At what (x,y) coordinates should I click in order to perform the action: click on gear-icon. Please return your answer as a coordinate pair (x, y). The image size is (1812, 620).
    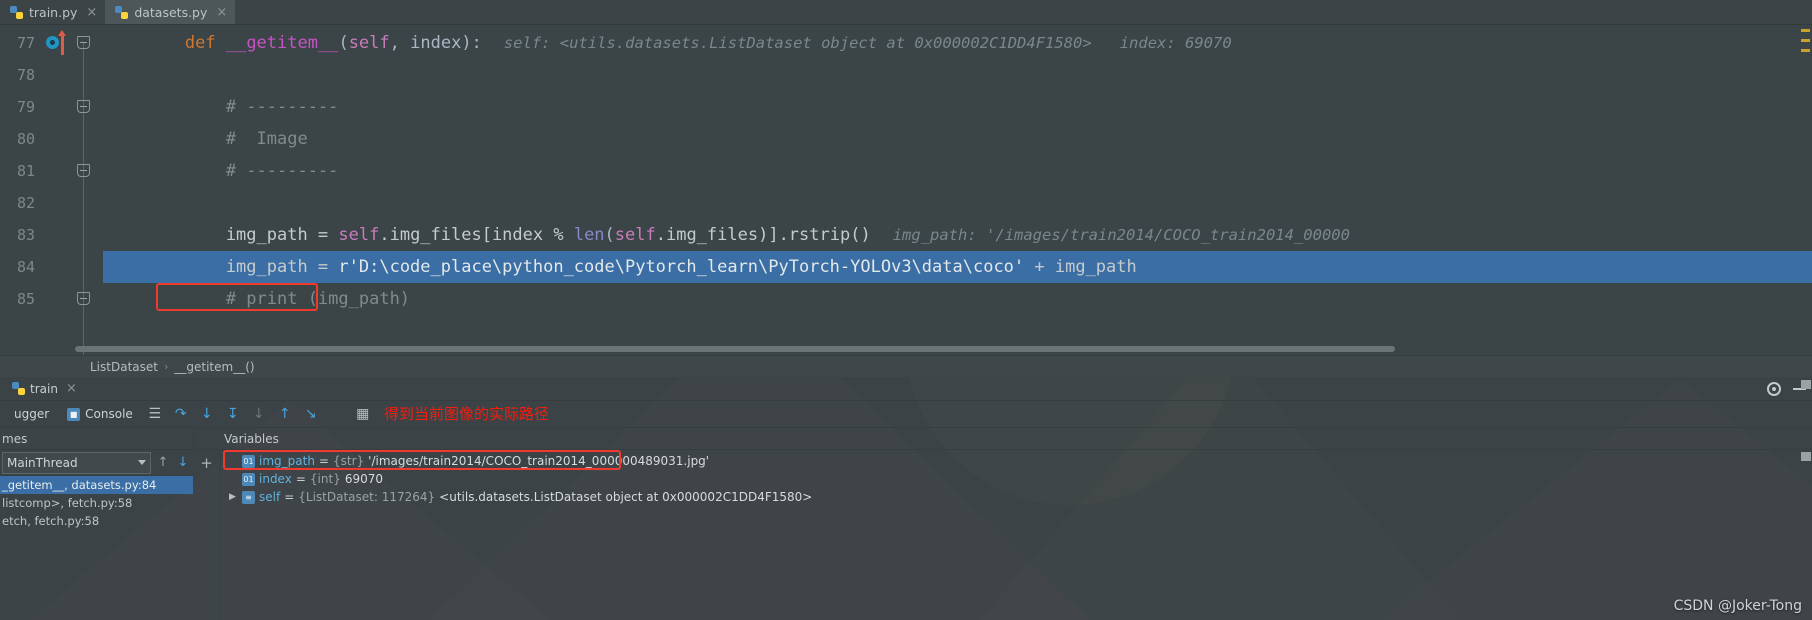
    Looking at the image, I should click on (1774, 389).